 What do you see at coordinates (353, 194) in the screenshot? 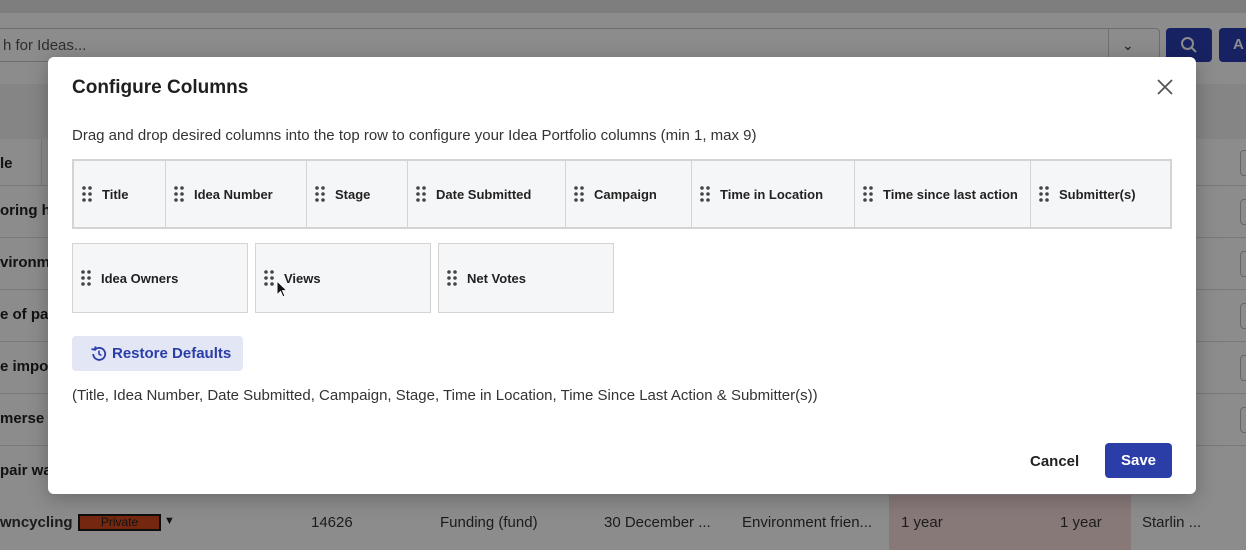
I see `column-chip-label: Stage` at bounding box center [353, 194].